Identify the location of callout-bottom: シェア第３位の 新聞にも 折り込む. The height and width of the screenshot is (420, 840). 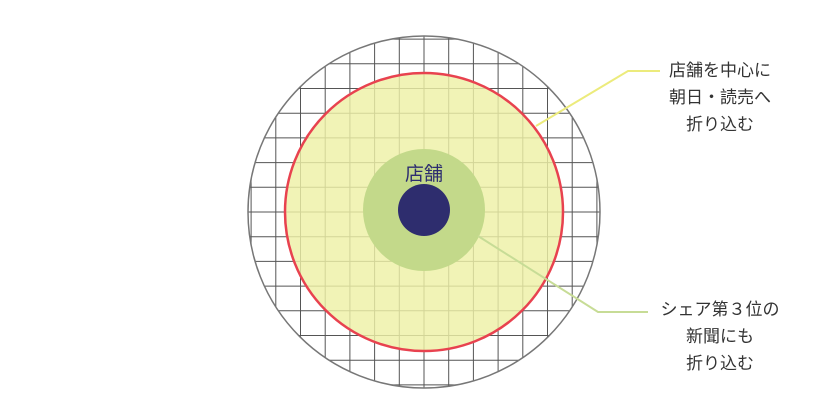
(720, 337).